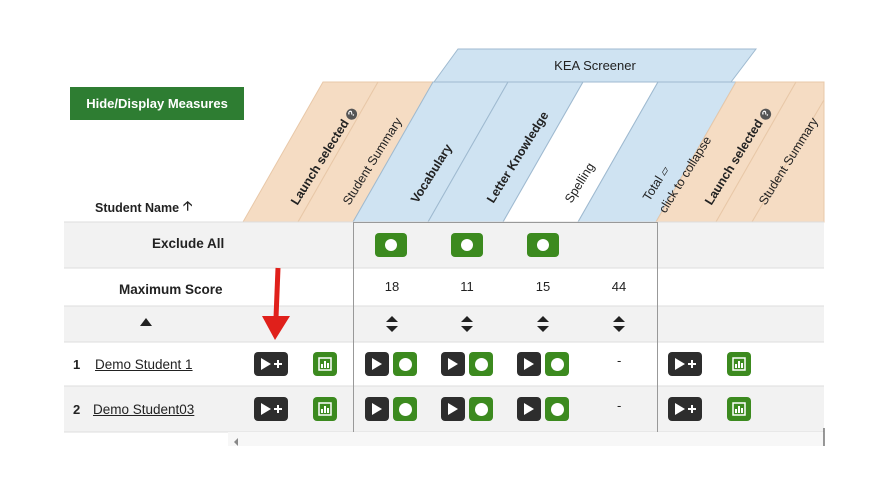  What do you see at coordinates (143, 409) in the screenshot?
I see `student-name-link: Demo Student03` at bounding box center [143, 409].